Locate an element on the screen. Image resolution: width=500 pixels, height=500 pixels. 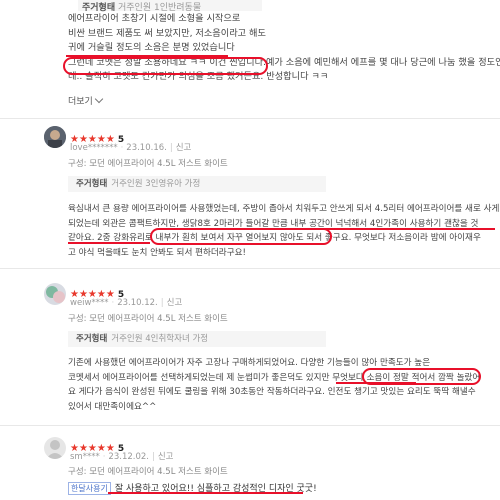
review-meta: weiw**** · 23.10.12. | 신고 is located at coordinates (126, 303).